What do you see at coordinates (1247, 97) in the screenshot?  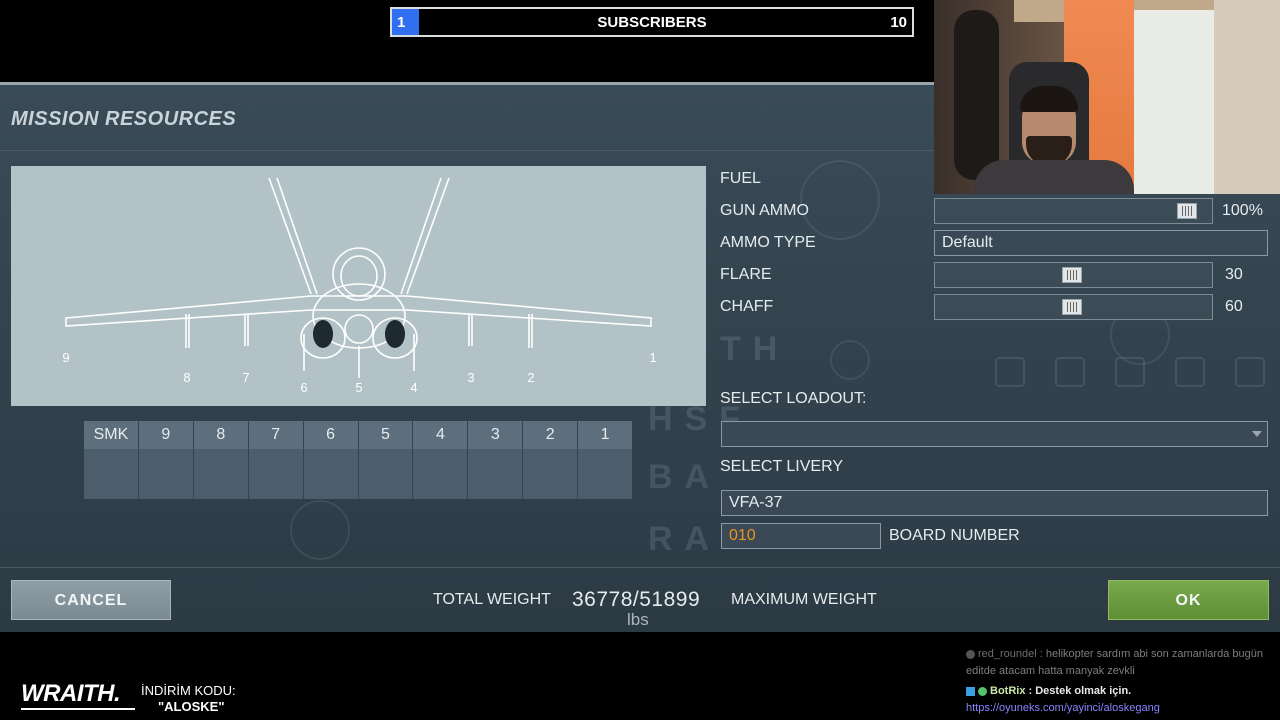 I see `webcam-wall` at bounding box center [1247, 97].